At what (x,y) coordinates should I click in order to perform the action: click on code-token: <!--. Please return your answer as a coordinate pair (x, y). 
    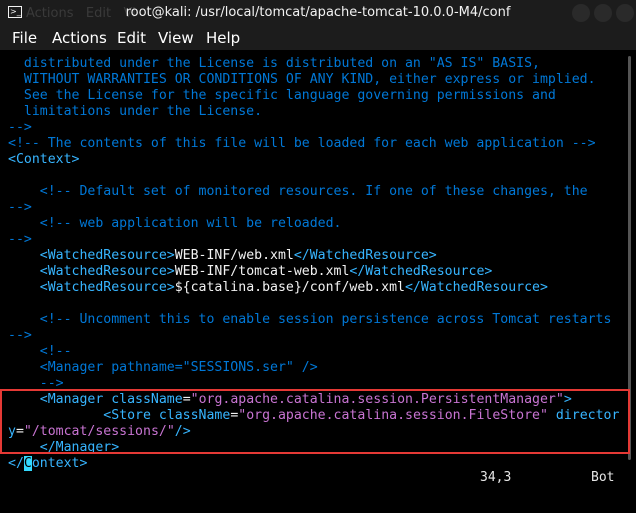
    Looking at the image, I should click on (40, 351).